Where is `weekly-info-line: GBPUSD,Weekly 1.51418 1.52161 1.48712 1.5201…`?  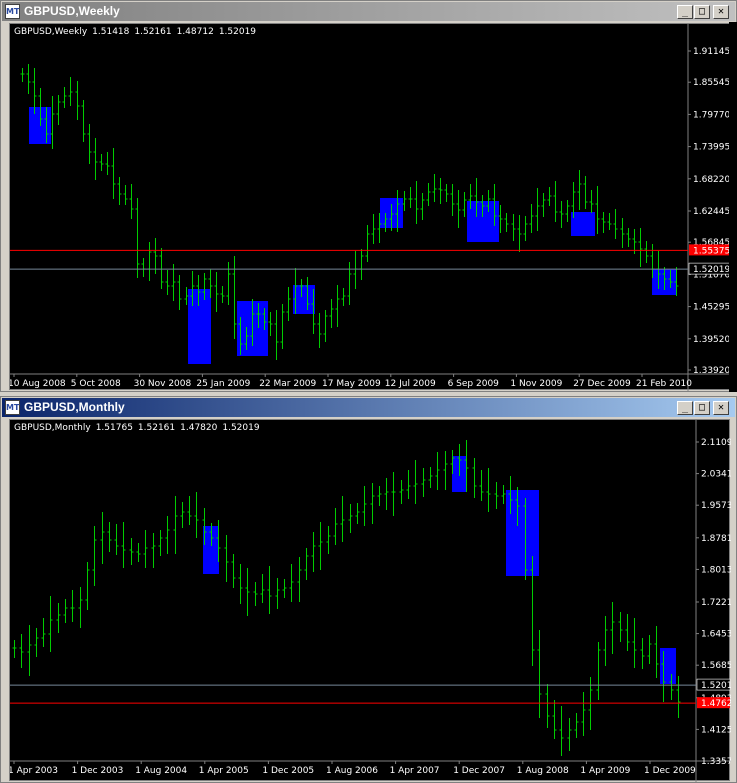
weekly-info-line: GBPUSD,Weekly 1.51418 1.52161 1.48712 1.5201… is located at coordinates (137, 32).